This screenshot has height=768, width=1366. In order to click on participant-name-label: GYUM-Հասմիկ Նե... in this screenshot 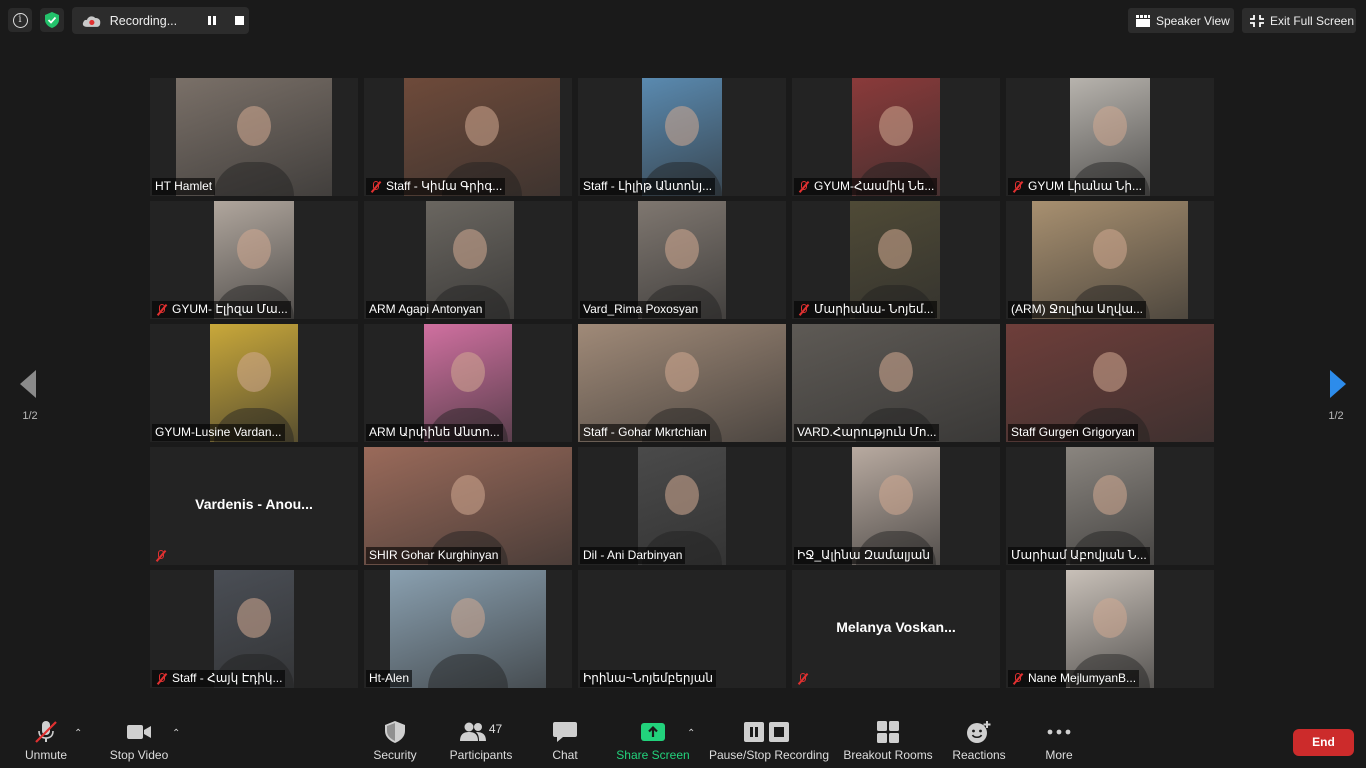, I will do `click(866, 186)`.